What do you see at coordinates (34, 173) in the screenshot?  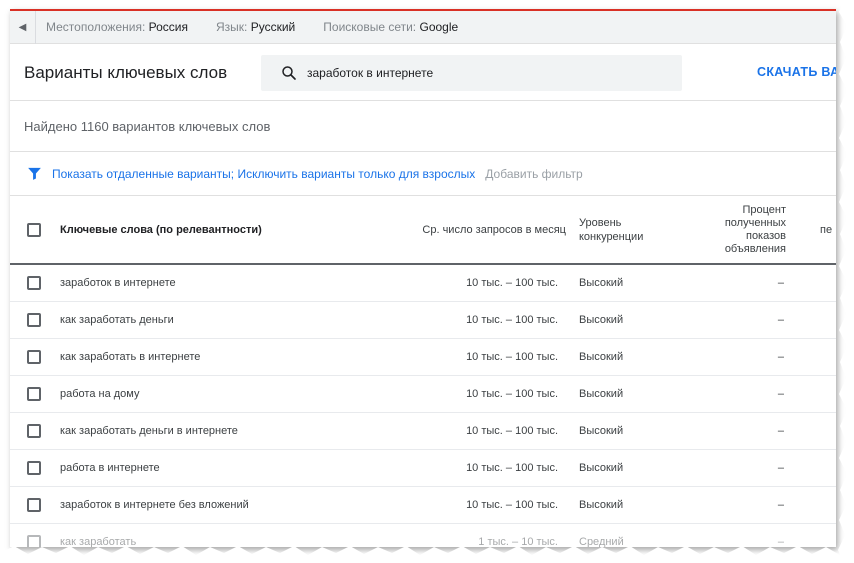 I see `filter-funnel-icon` at bounding box center [34, 173].